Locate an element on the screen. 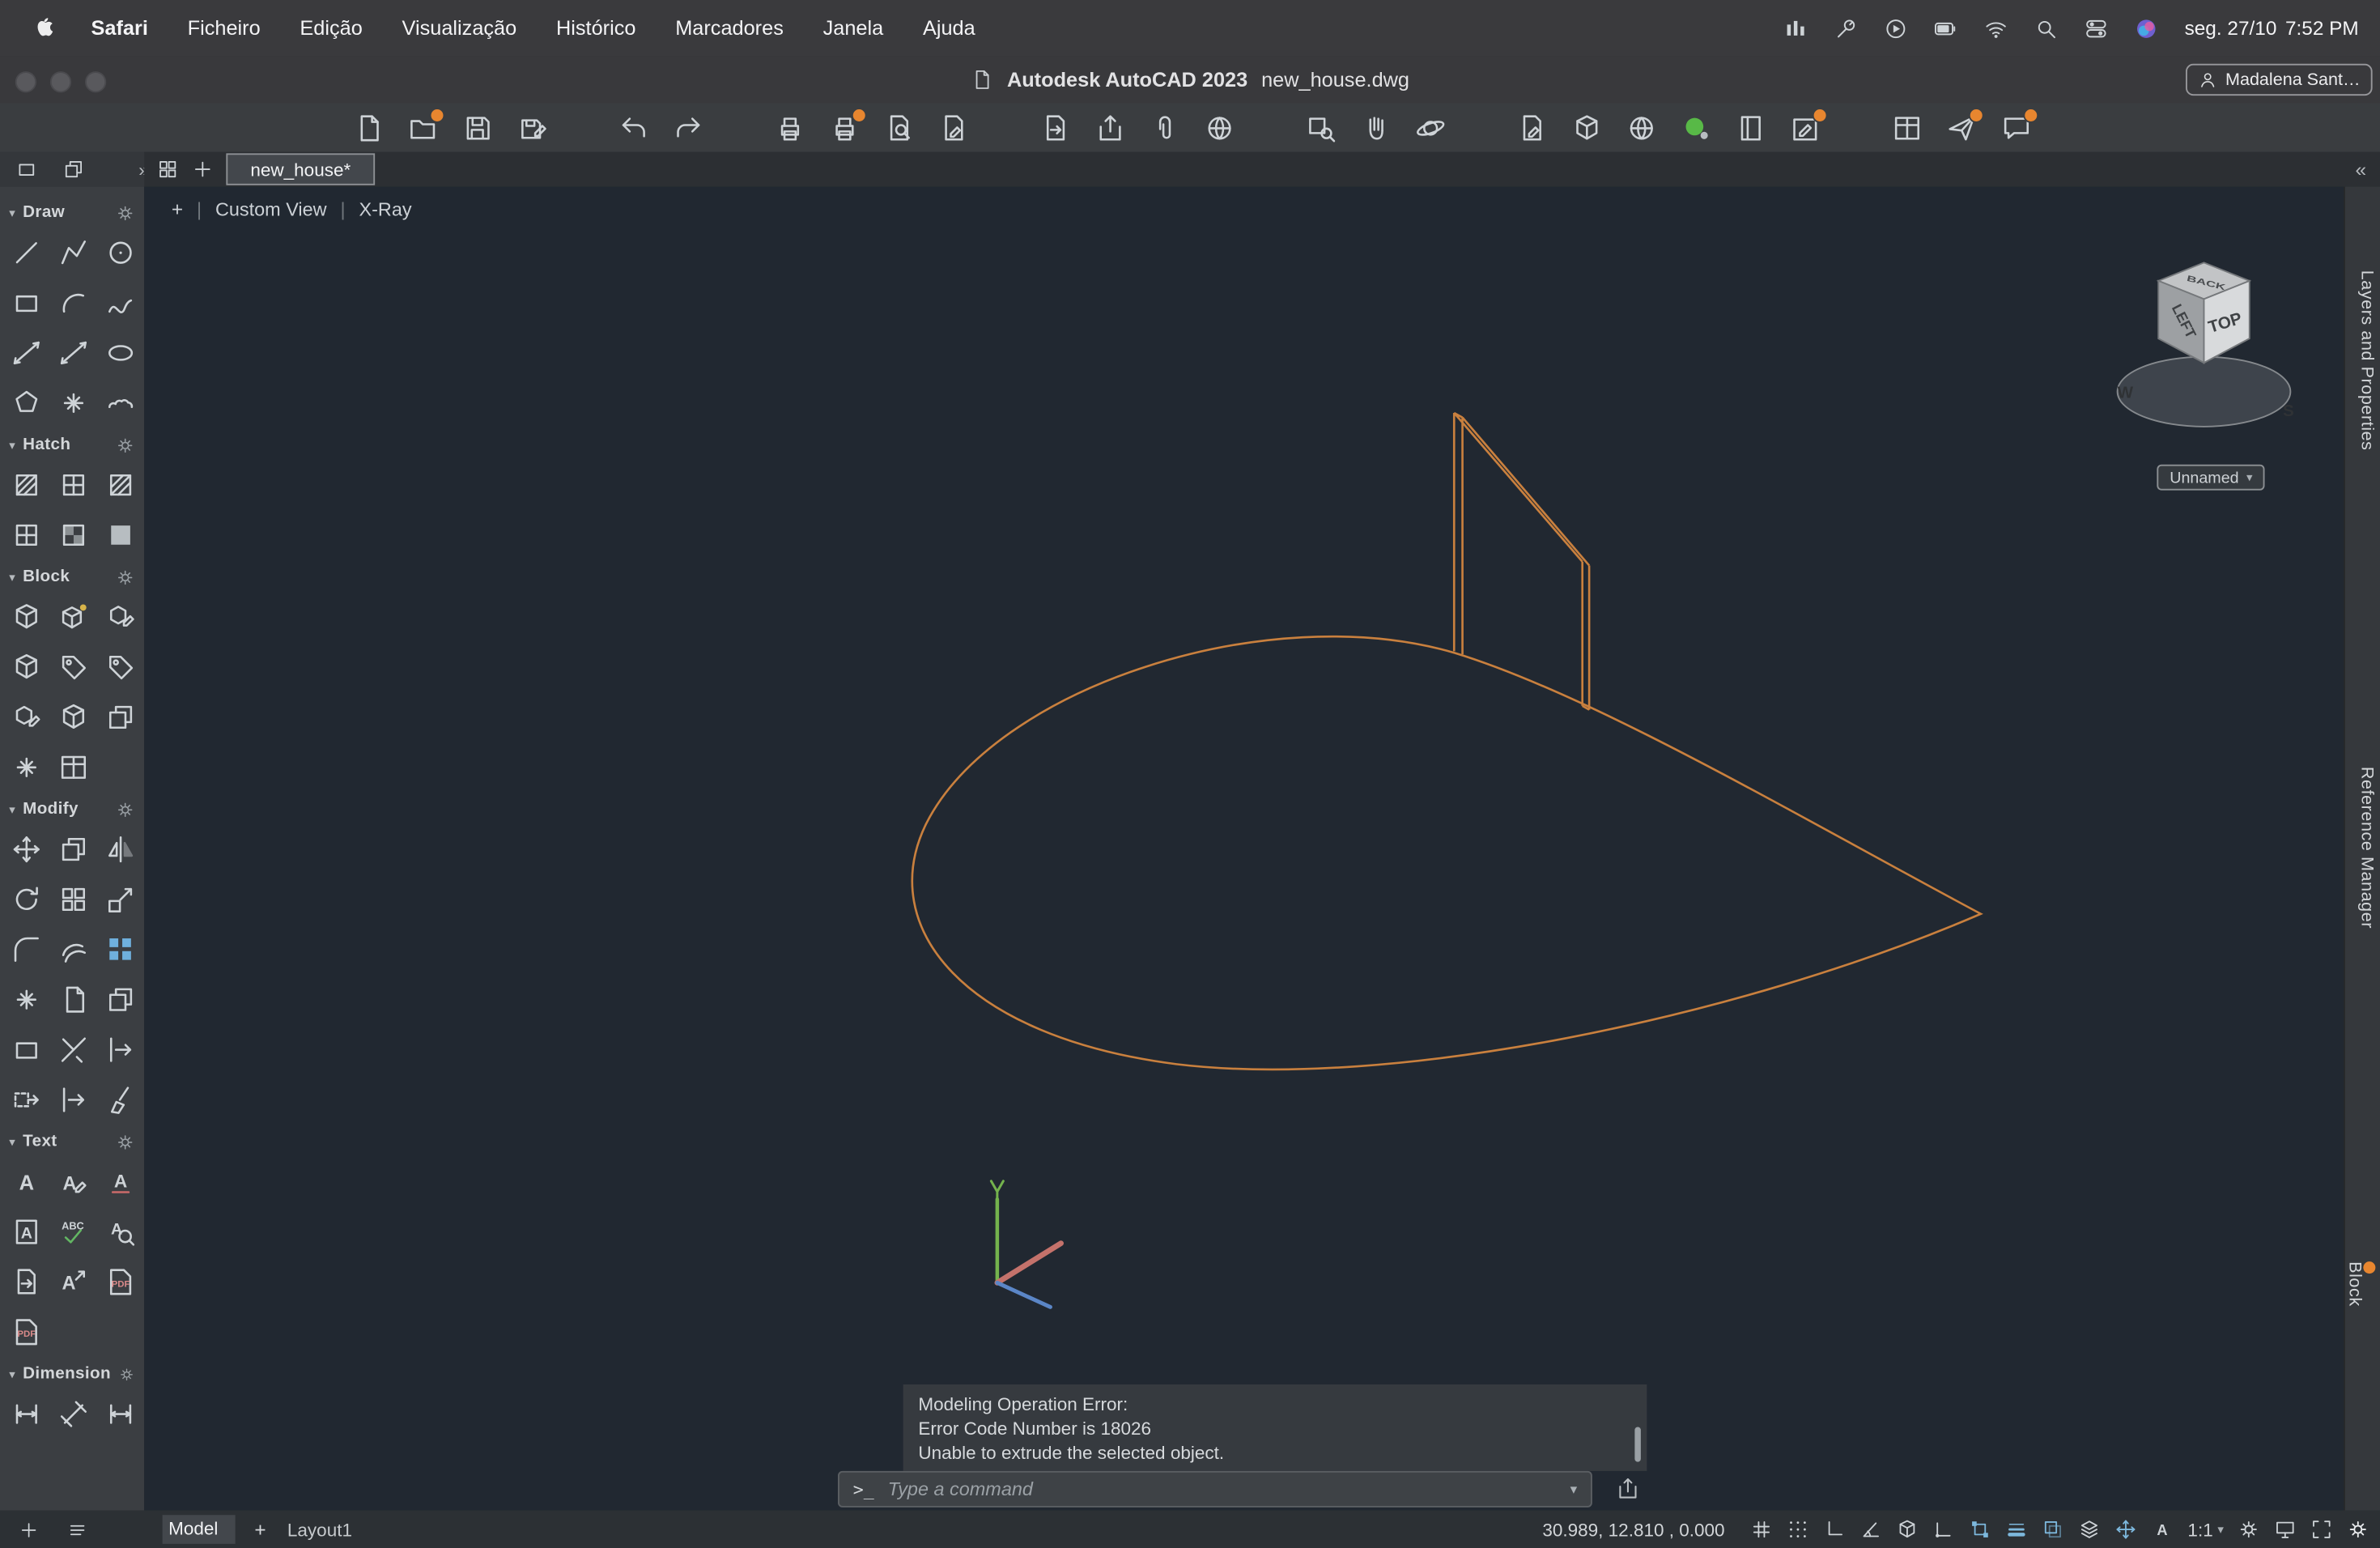 This screenshot has height=1548, width=2380. plot-preview-icon is located at coordinates (899, 128).